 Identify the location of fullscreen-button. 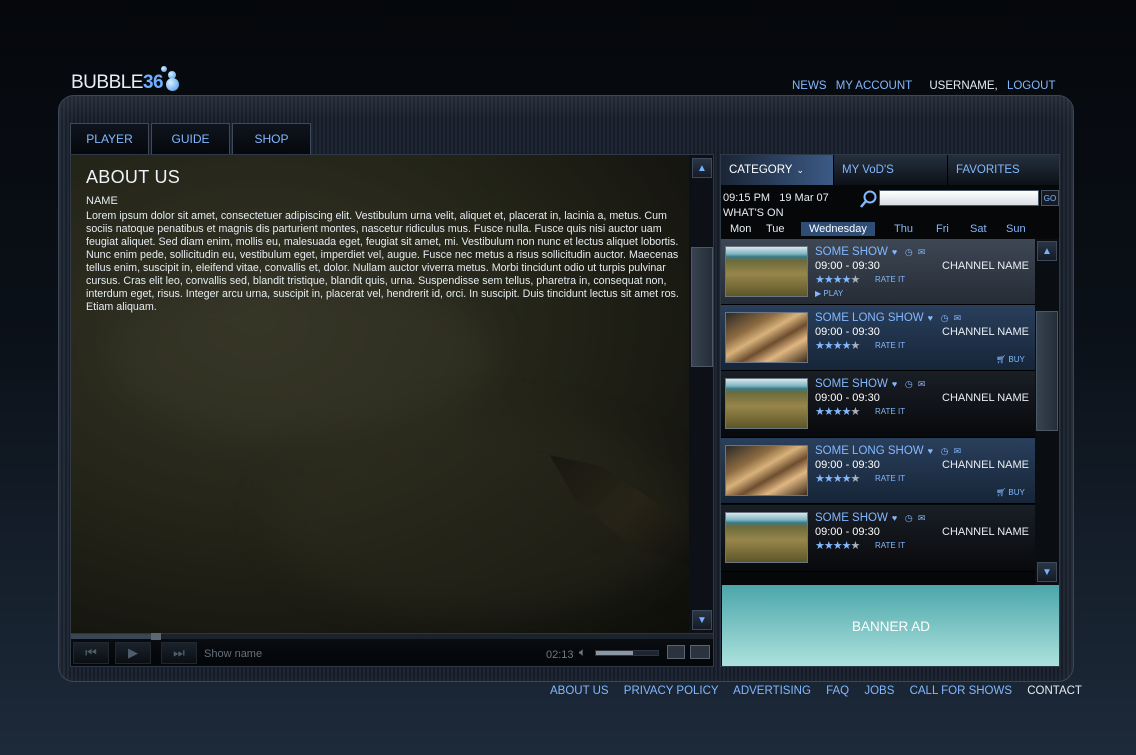
(700, 652).